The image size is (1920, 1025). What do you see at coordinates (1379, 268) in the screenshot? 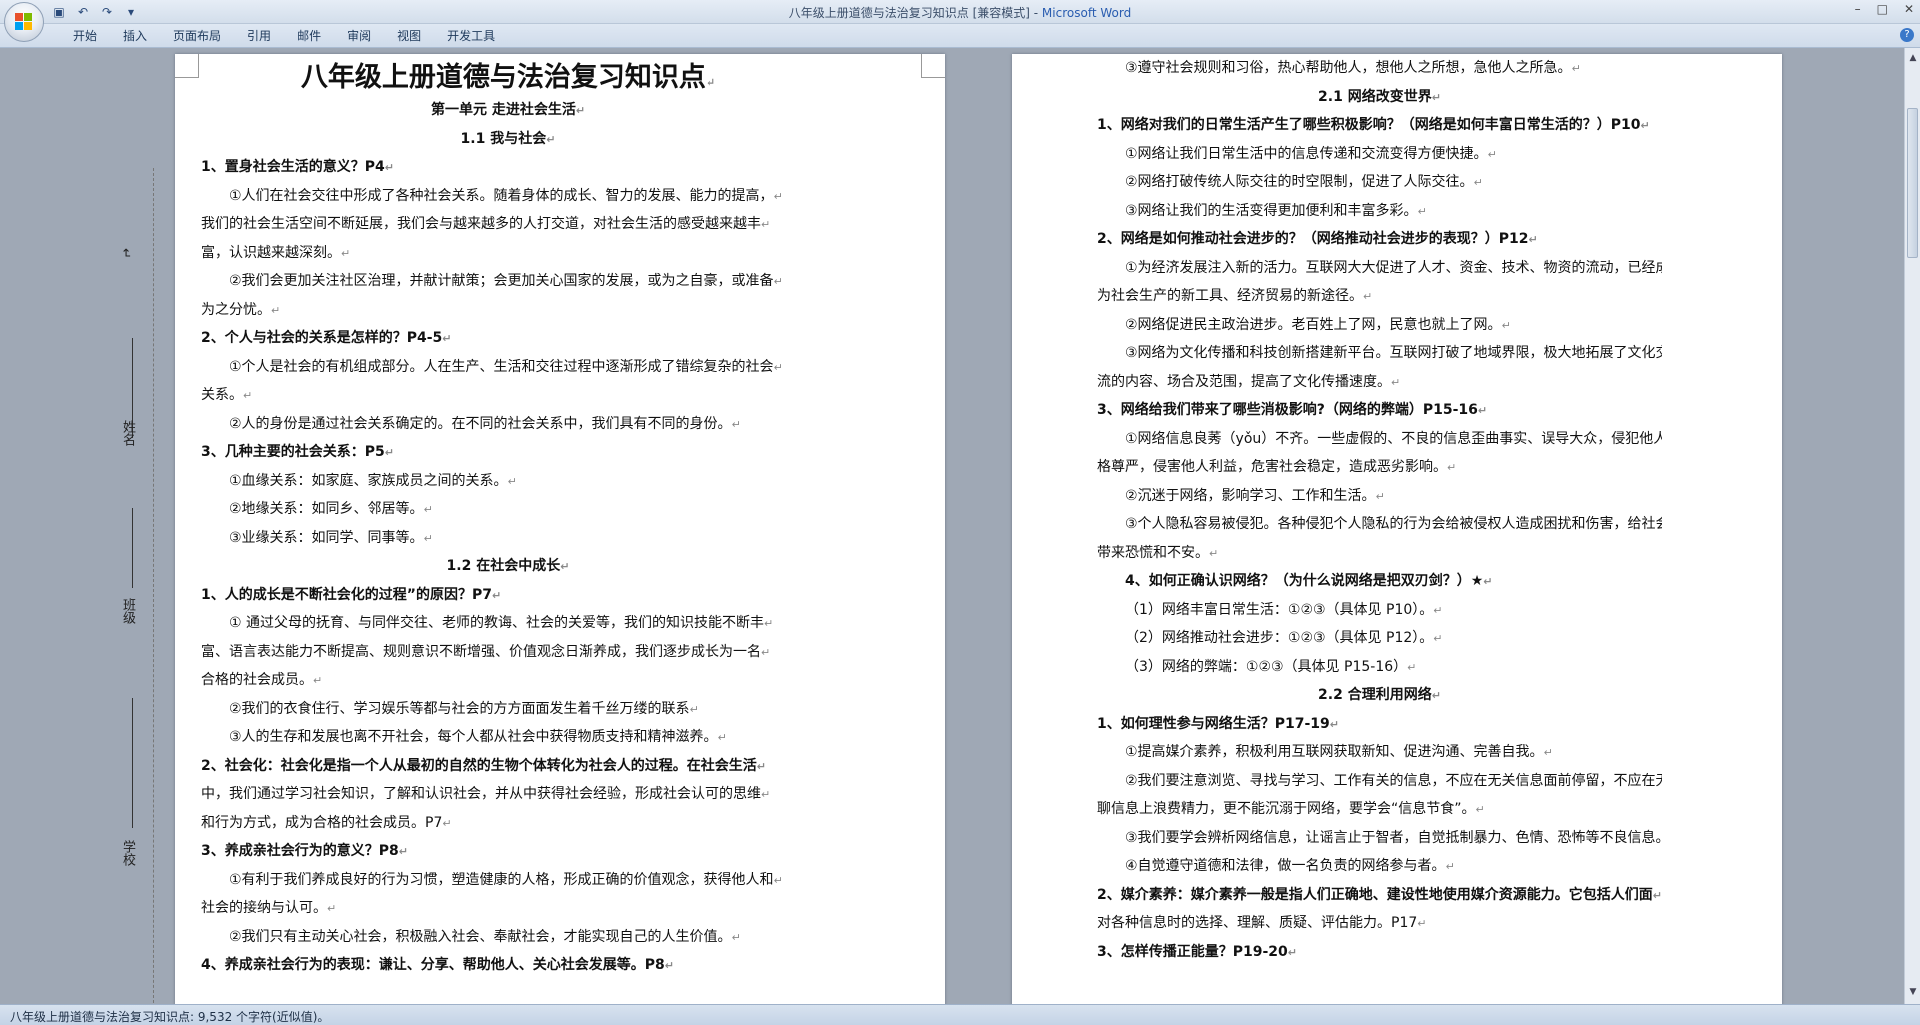
I see `paragraph-line: ①为经济发展注入新的活力。互联网大大促进了人才、资金、技术、物资的流动，已经成↵` at bounding box center [1379, 268].